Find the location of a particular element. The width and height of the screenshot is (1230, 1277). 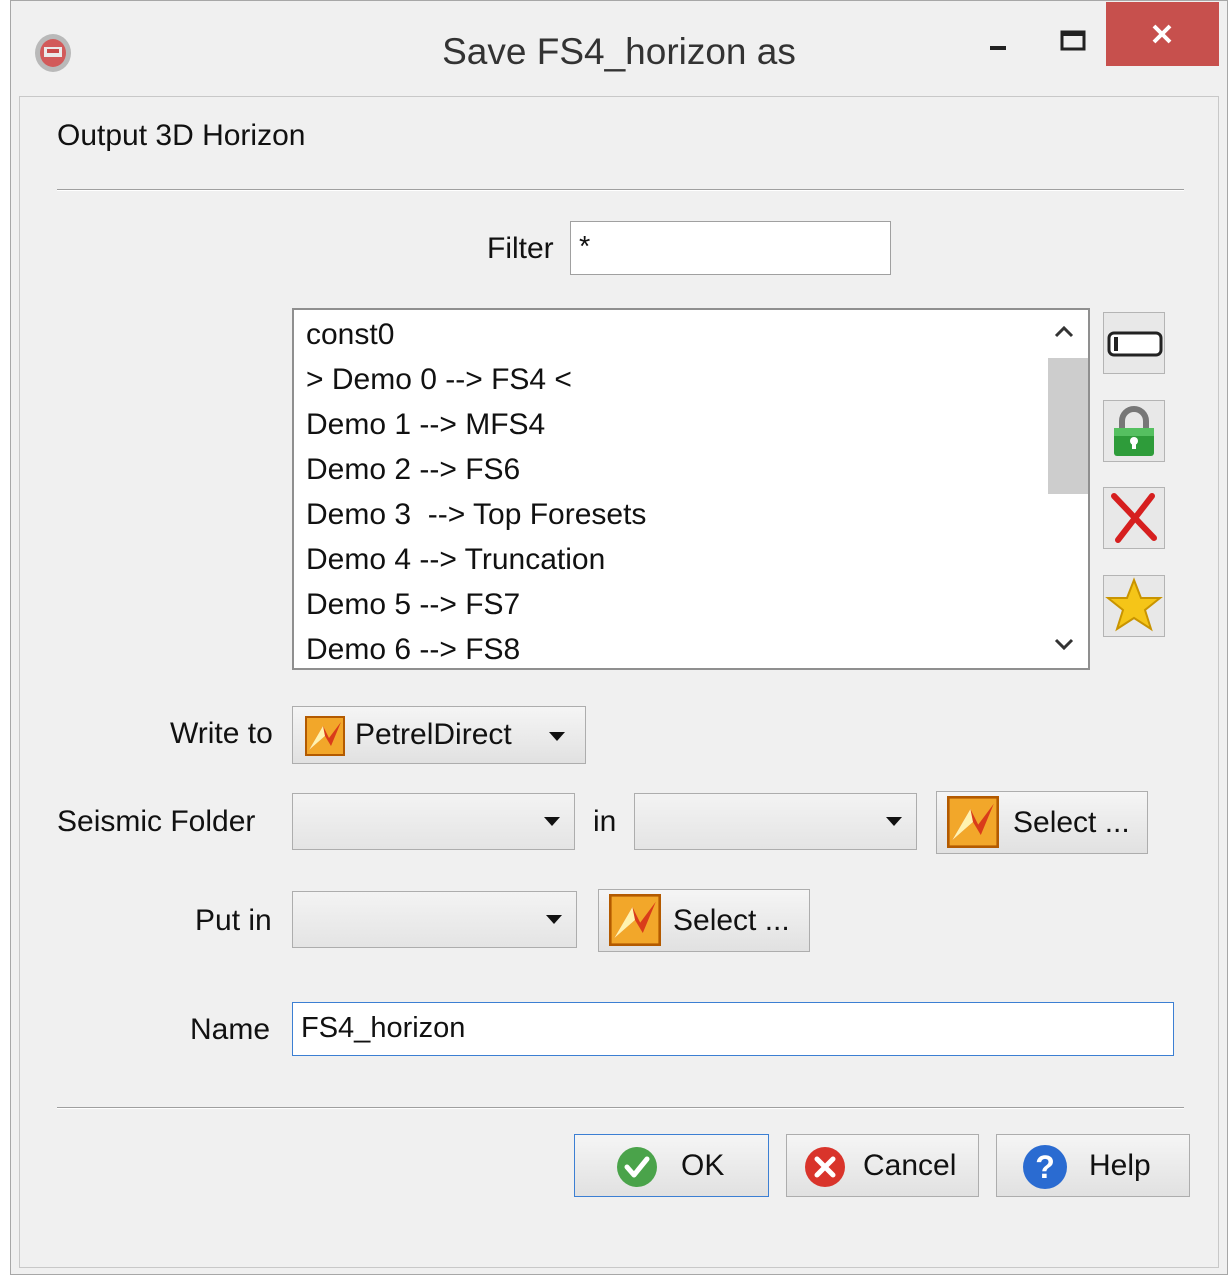

seismic-folder-dropdown is located at coordinates (433, 821).